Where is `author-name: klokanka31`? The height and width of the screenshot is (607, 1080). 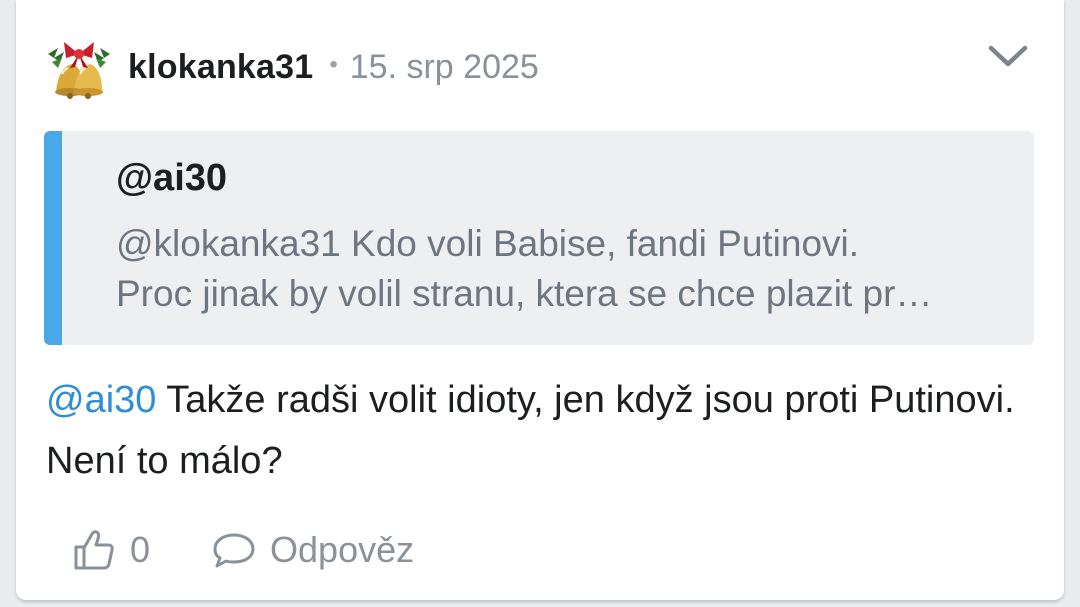
author-name: klokanka31 is located at coordinates (220, 67).